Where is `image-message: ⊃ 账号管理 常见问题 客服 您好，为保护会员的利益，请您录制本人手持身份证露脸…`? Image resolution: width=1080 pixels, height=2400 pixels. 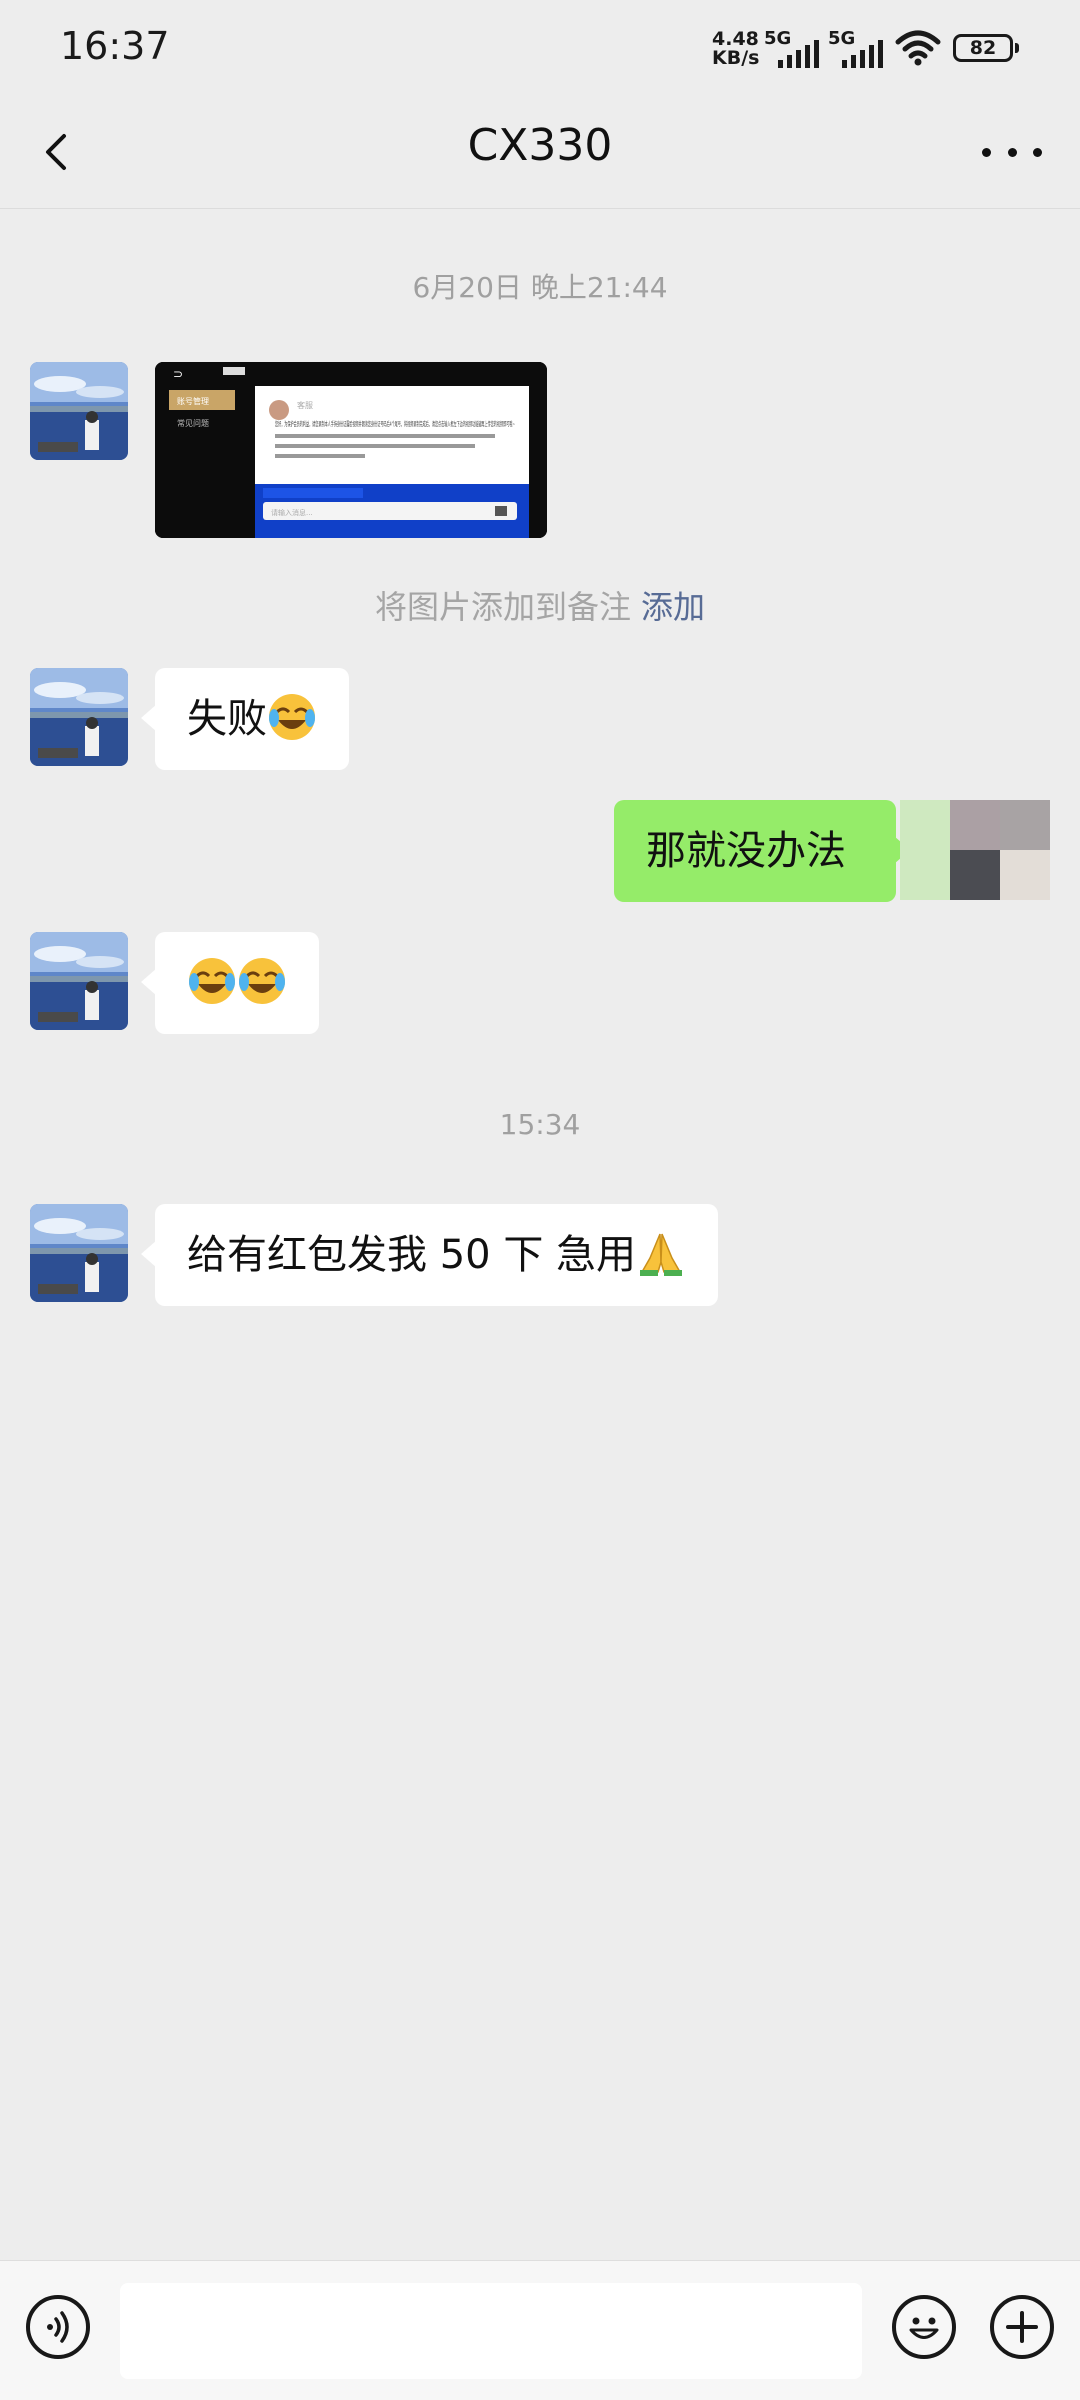 image-message: ⊃ 账号管理 常见问题 客服 您好，为保护会员的利益，请您录制本人手持身份证露脸… is located at coordinates (351, 450).